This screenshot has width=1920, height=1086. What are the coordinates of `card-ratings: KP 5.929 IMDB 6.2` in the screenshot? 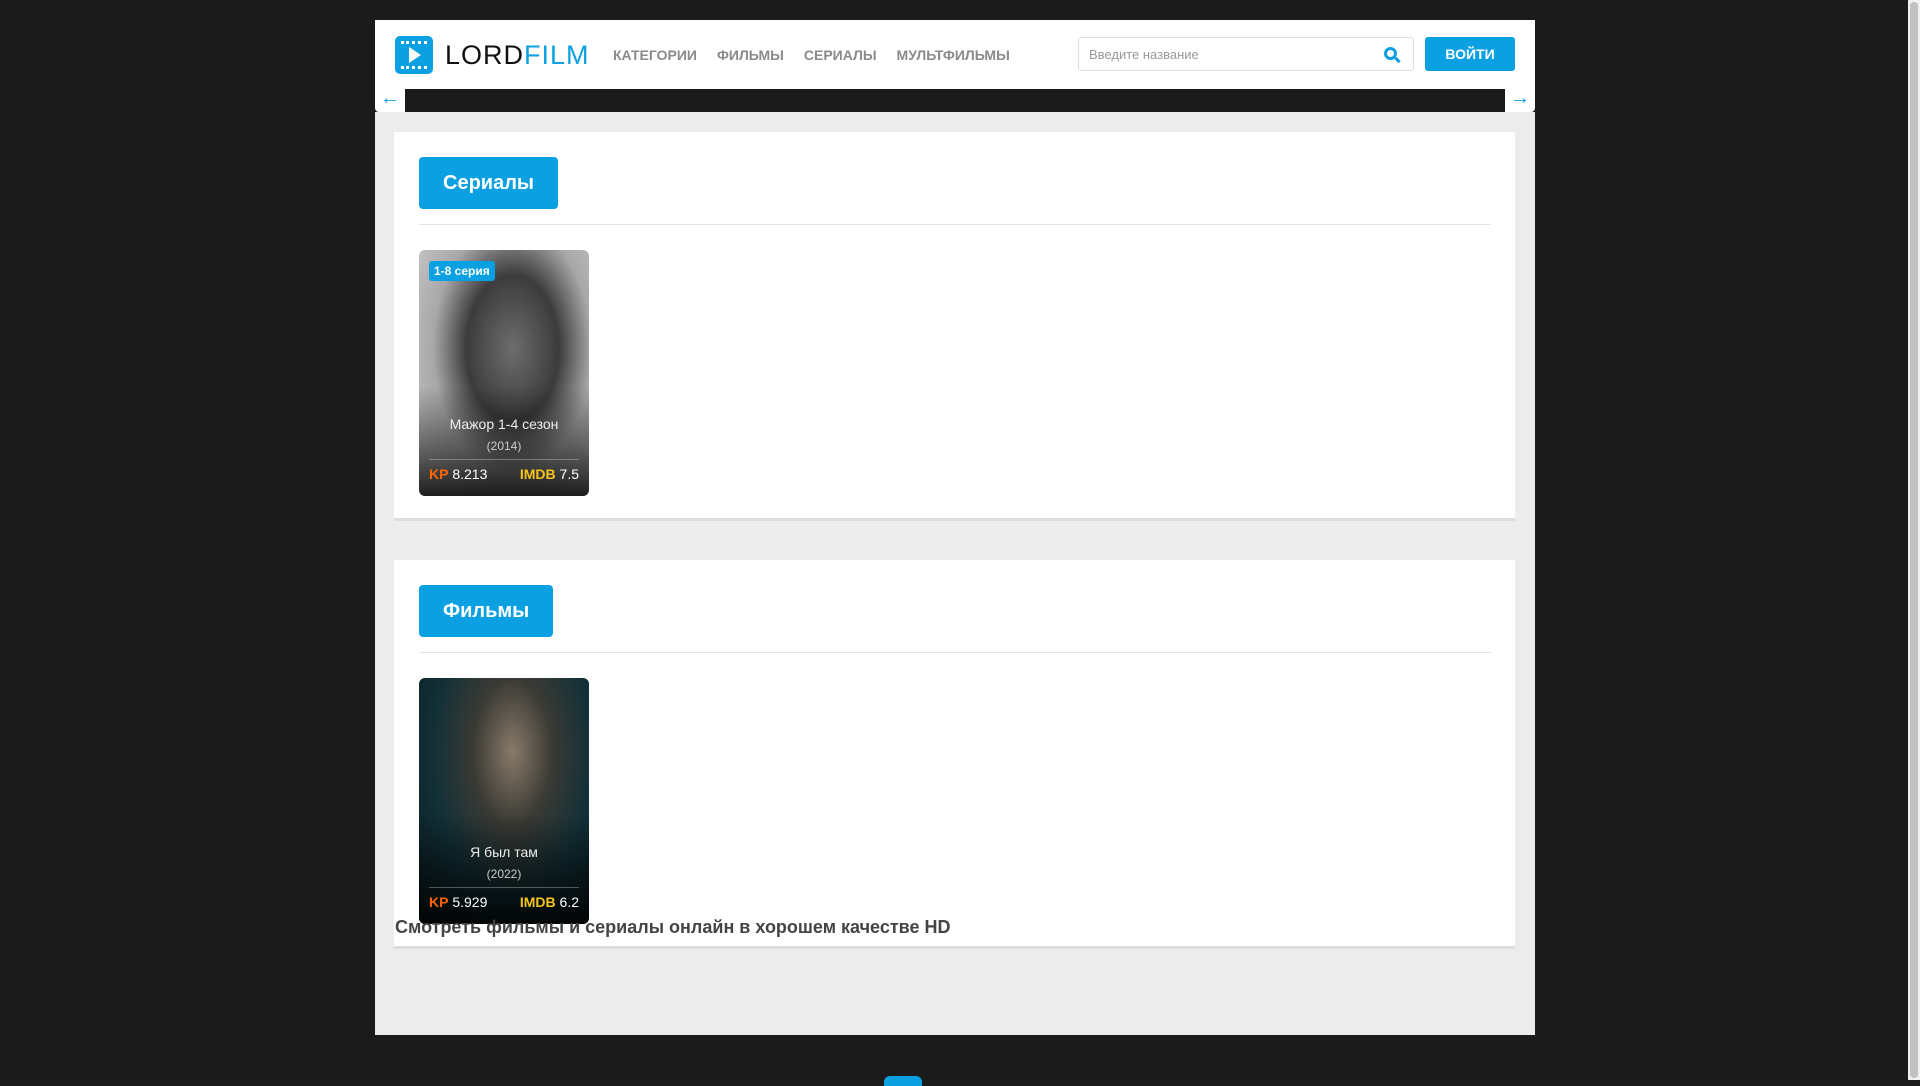 It's located at (504, 898).